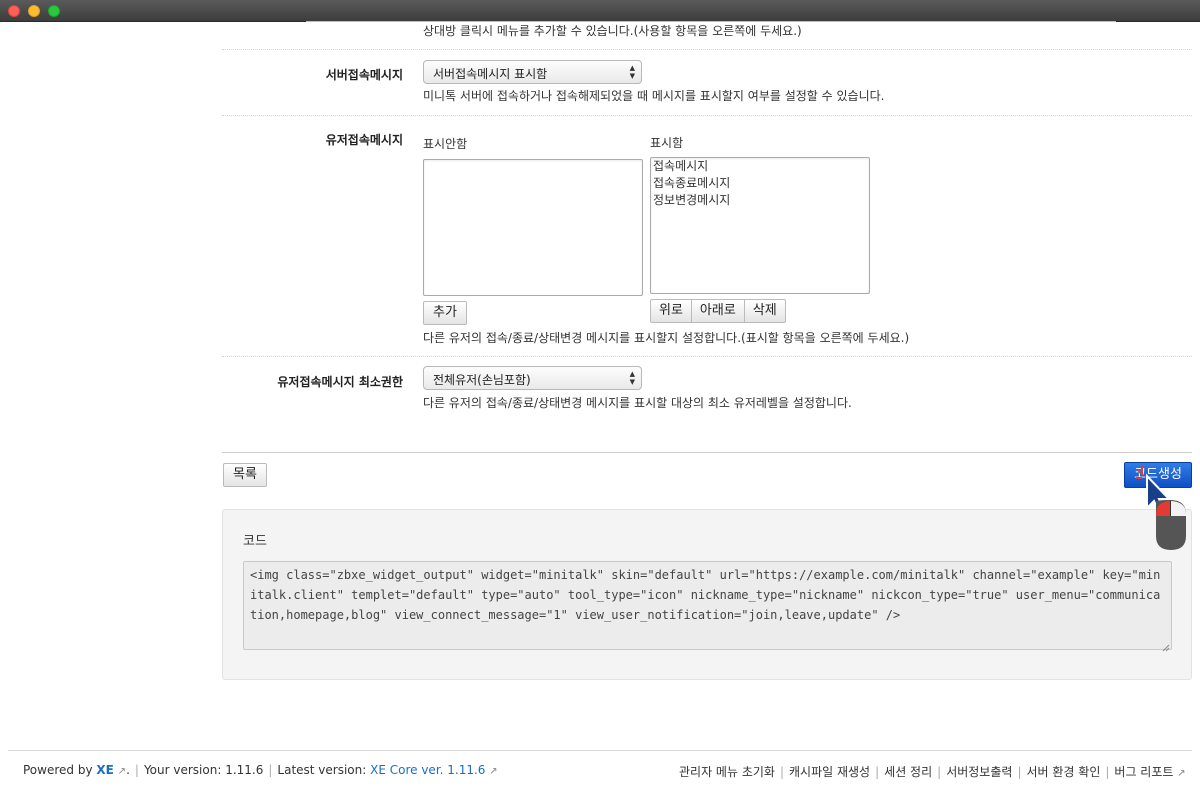  I want to click on server-info-link: 서버정보출력, so click(979, 772).